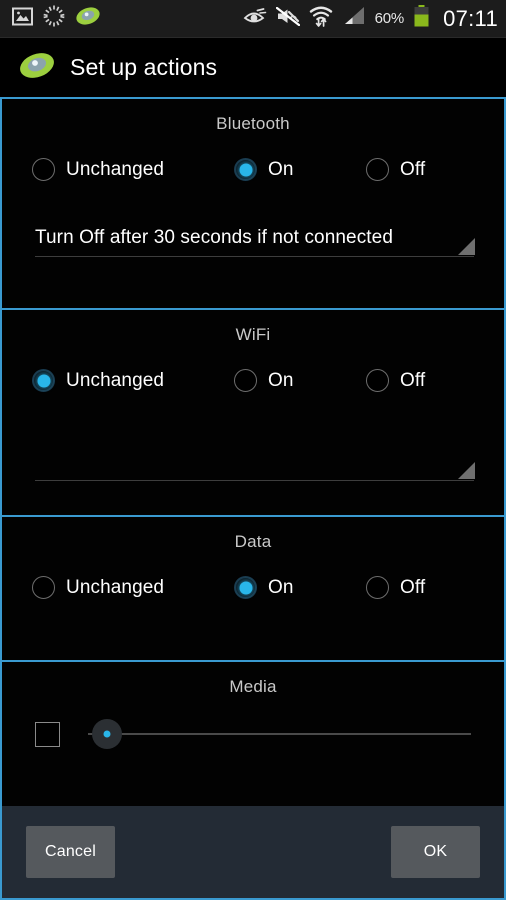 The image size is (506, 900). I want to click on radio-option-data-unchanged: Unchanged, so click(133, 587).